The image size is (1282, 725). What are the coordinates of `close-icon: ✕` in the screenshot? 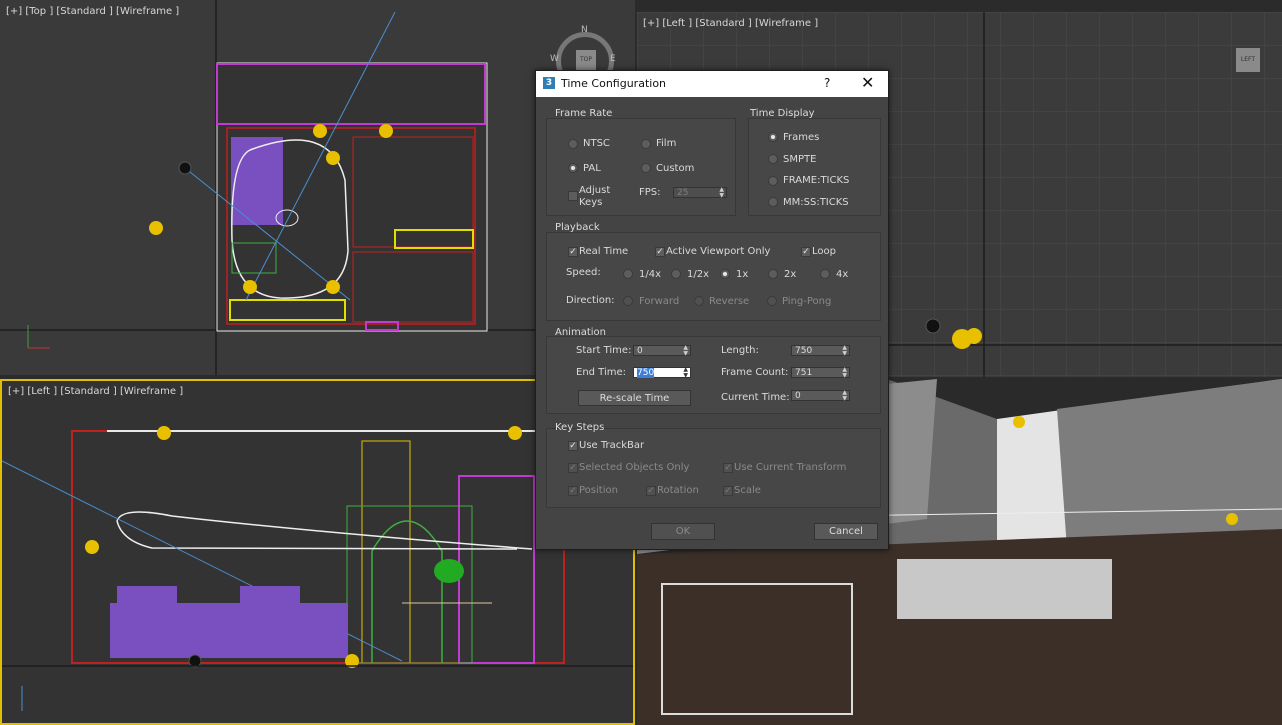 It's located at (867, 82).